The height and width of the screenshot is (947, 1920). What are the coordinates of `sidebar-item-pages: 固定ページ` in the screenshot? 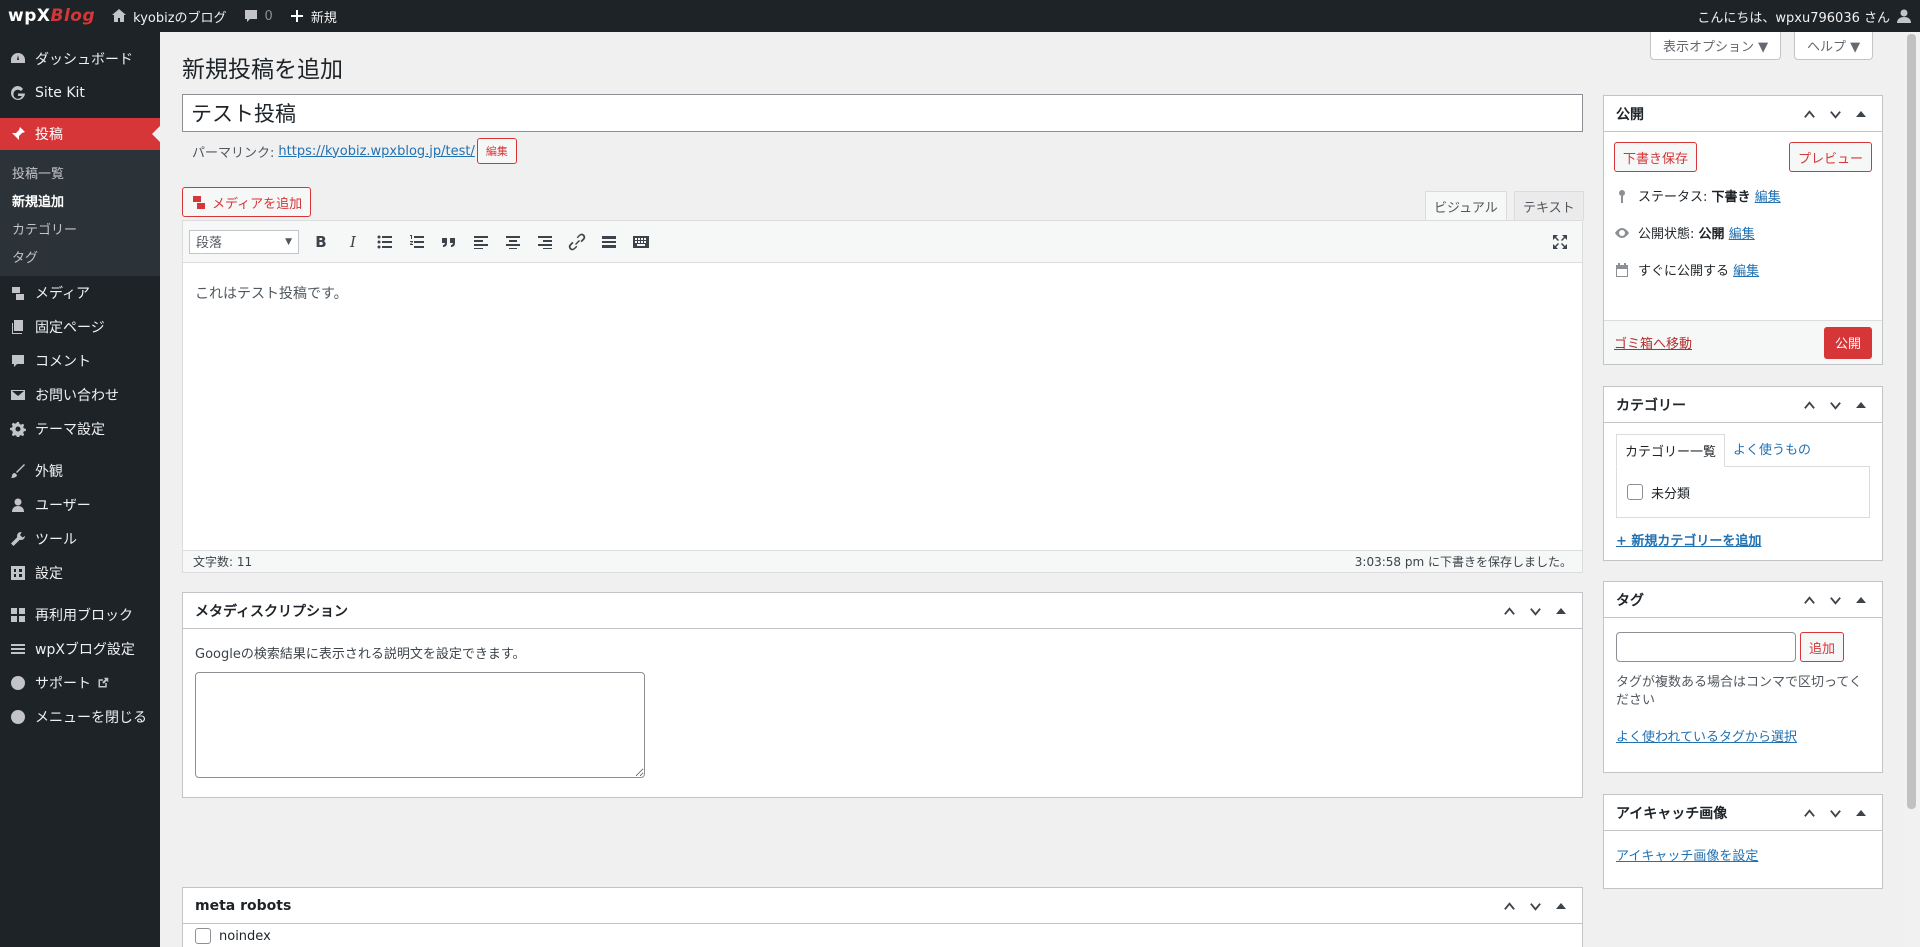 It's located at (80, 327).